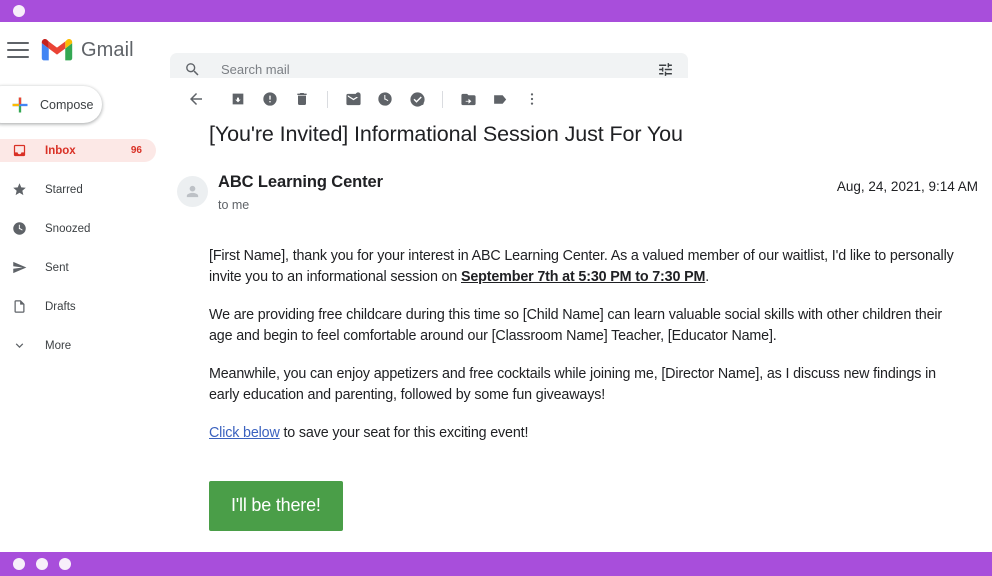 The height and width of the screenshot is (576, 992). What do you see at coordinates (300, 205) in the screenshot?
I see `sender-recipient: to me` at bounding box center [300, 205].